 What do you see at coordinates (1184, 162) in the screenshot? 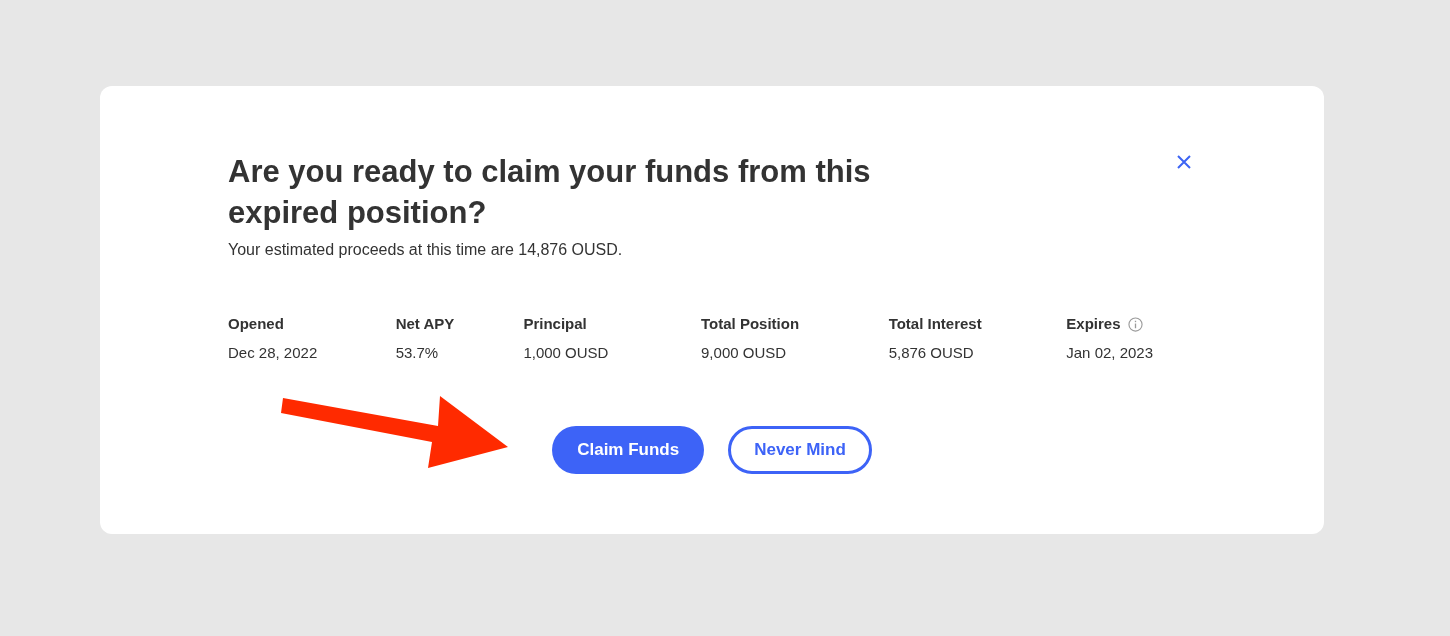
I see `close-icon` at bounding box center [1184, 162].